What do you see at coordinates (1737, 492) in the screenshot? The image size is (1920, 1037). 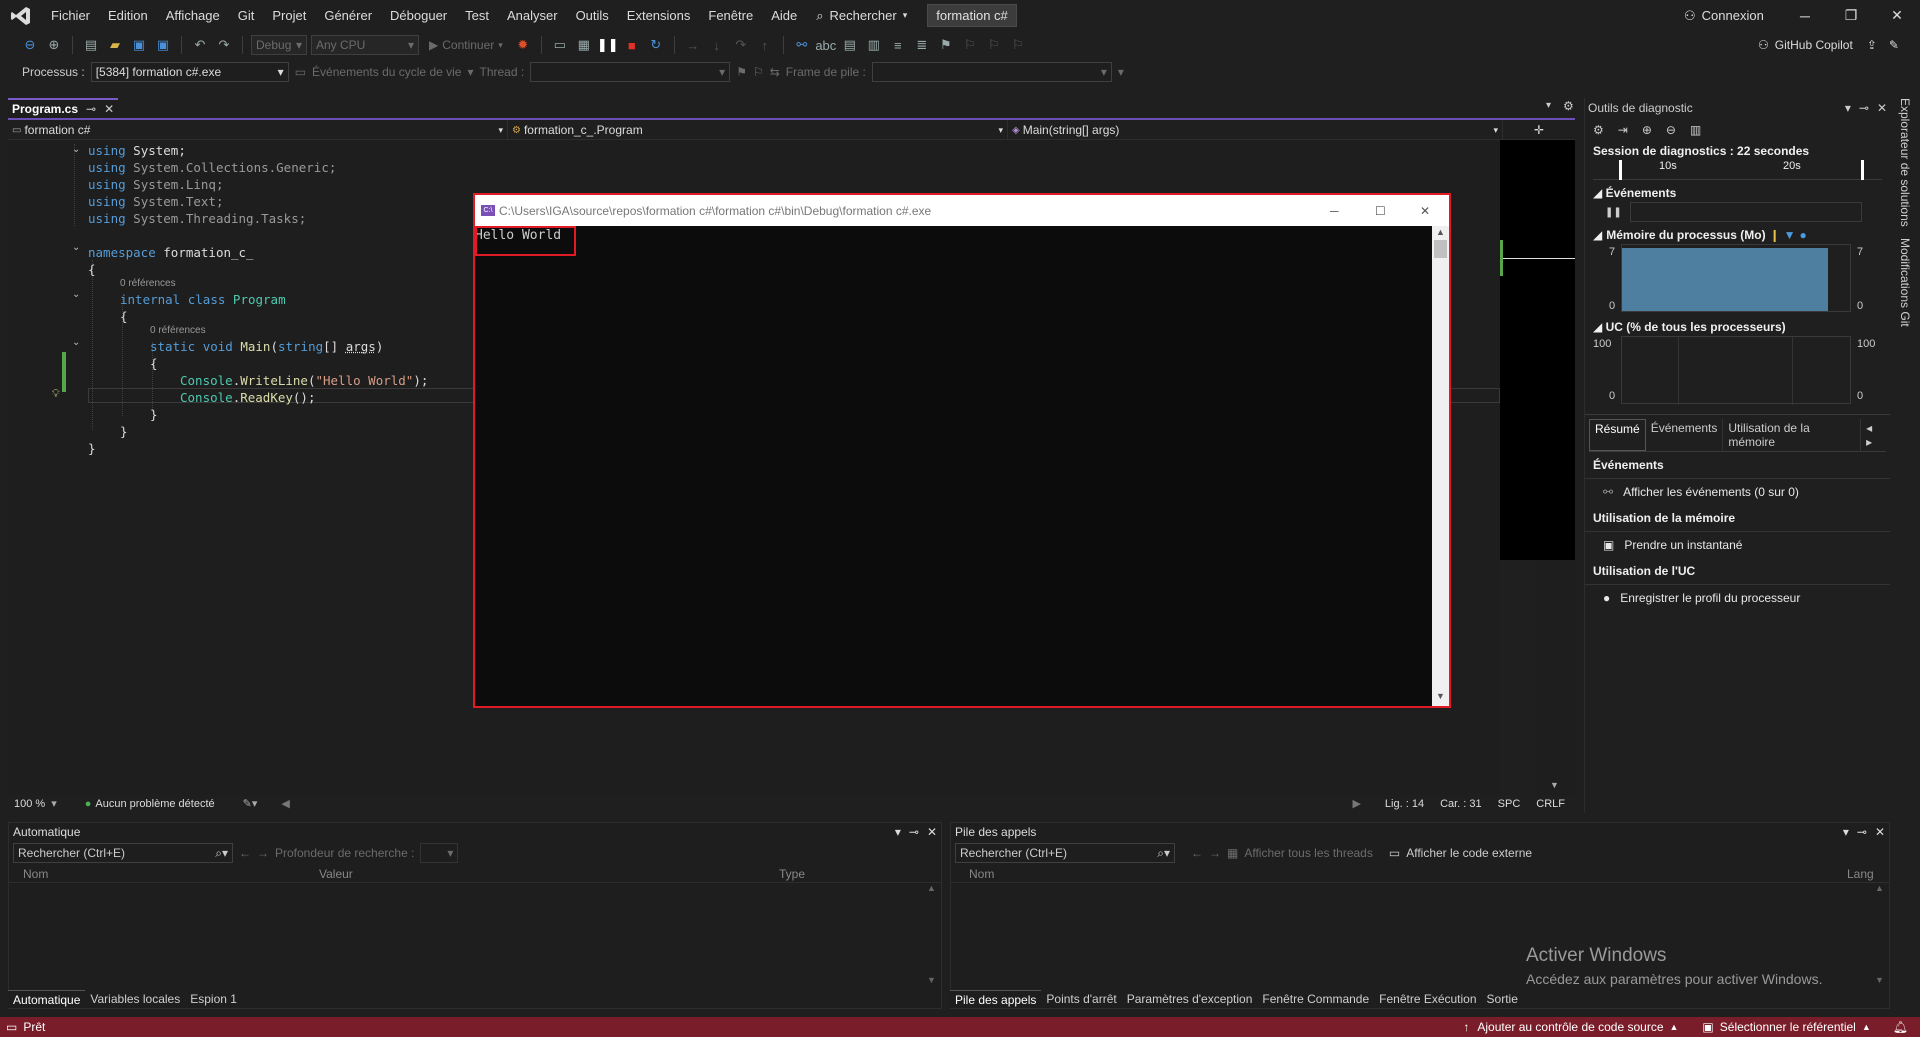 I see `show-events-link: ⚯ Afficher les événements (0 sur 0)` at bounding box center [1737, 492].